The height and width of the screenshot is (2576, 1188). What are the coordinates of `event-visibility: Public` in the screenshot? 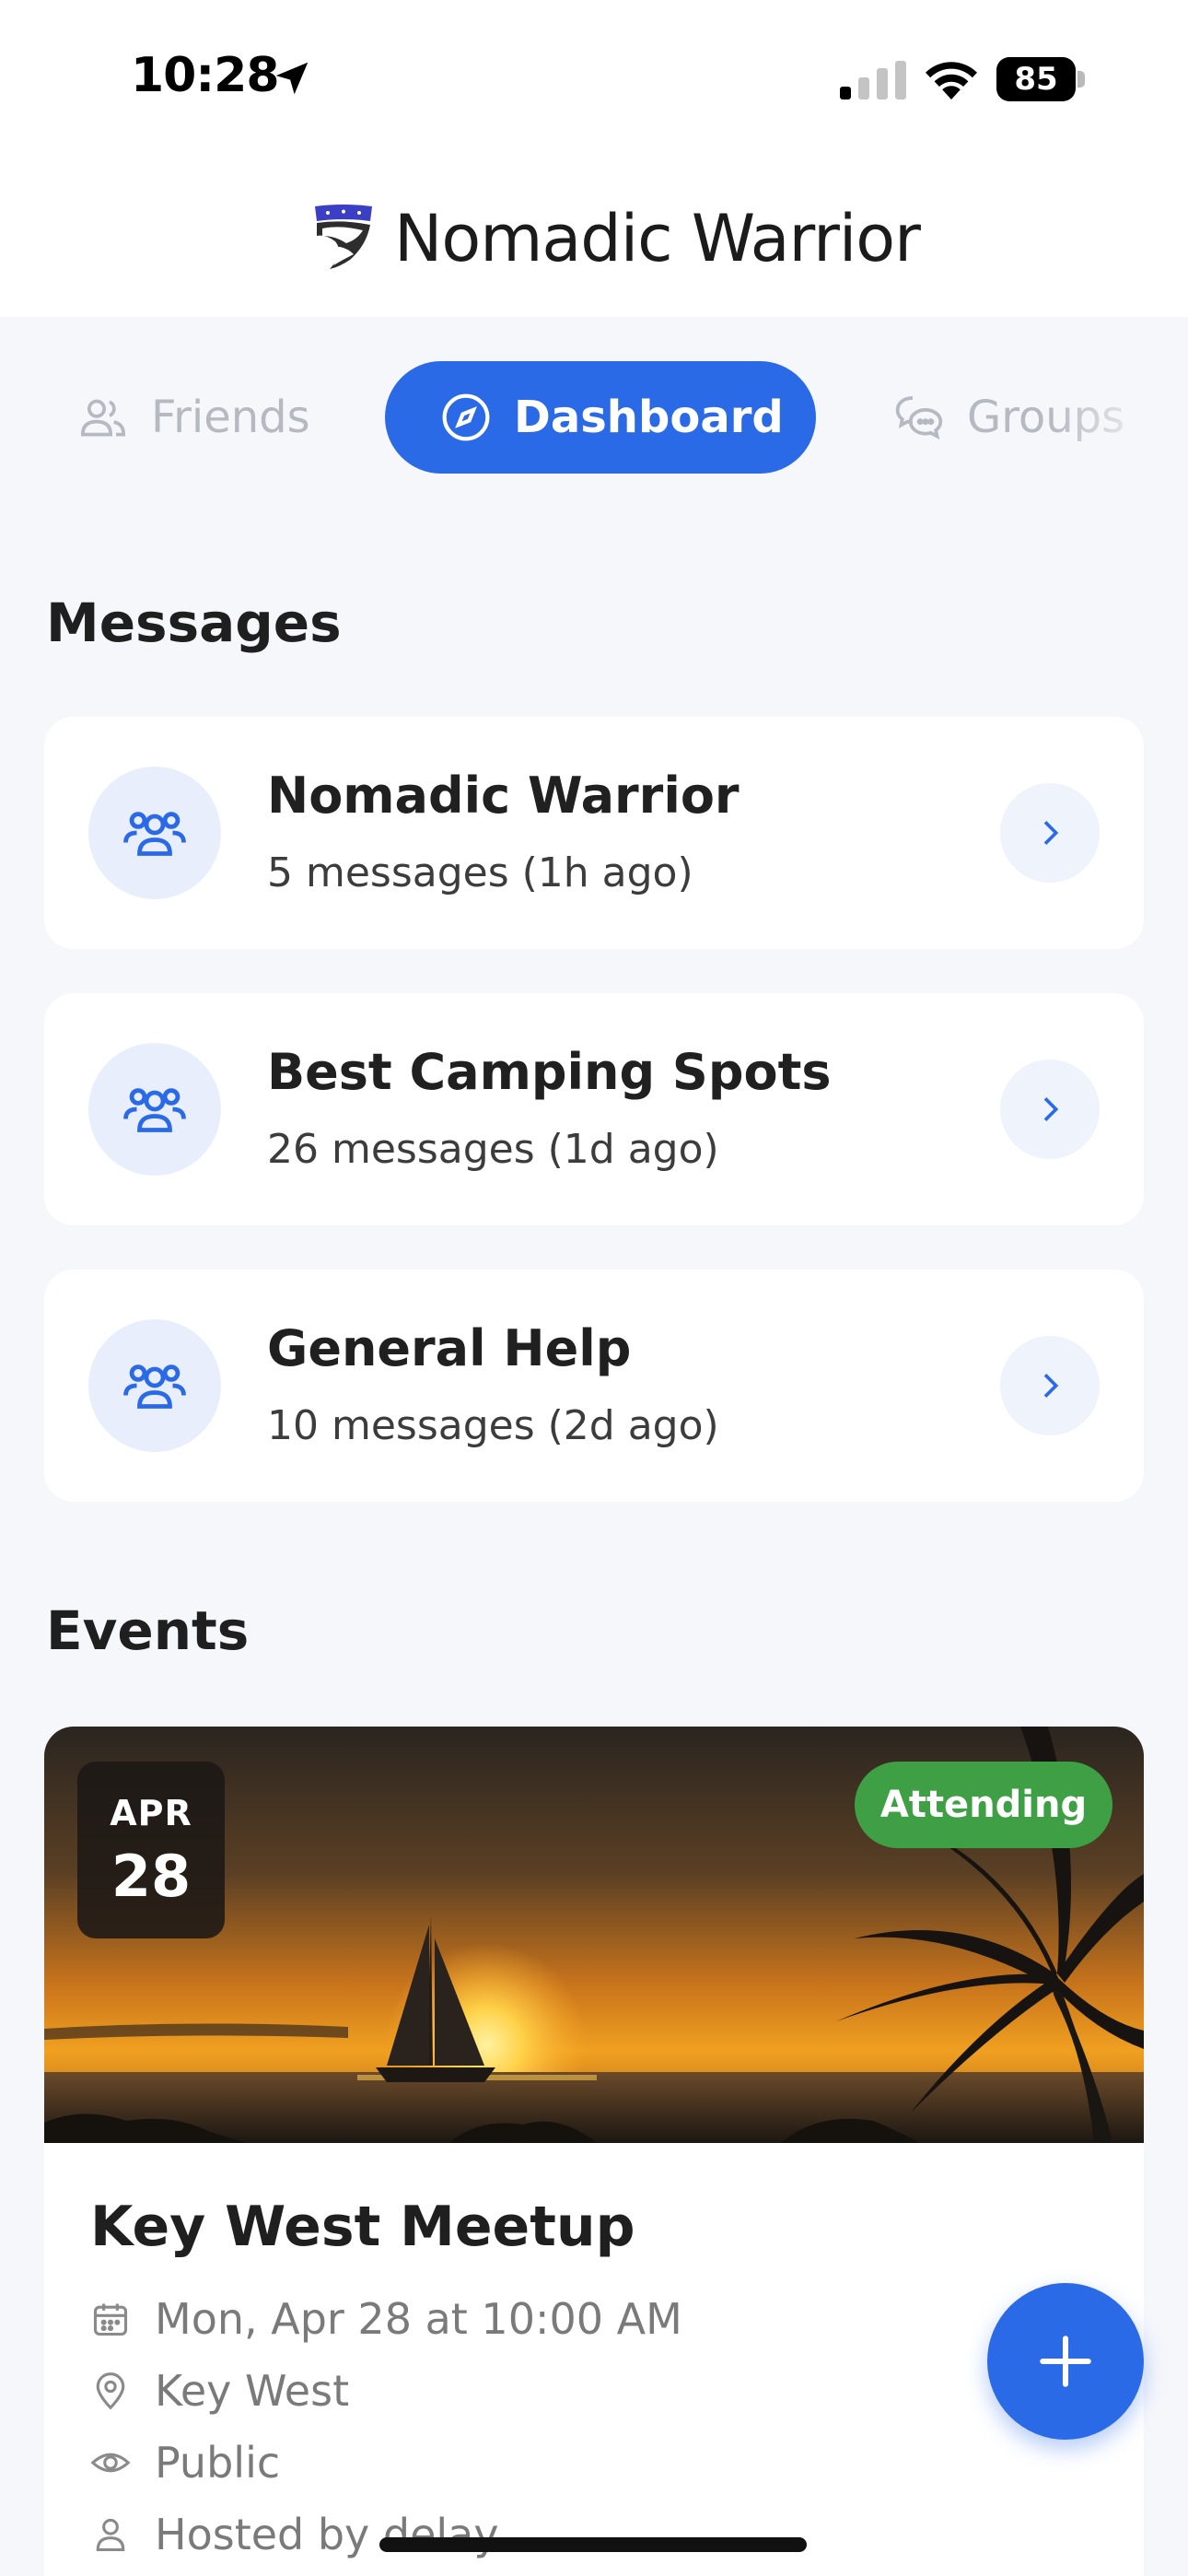 It's located at (218, 2463).